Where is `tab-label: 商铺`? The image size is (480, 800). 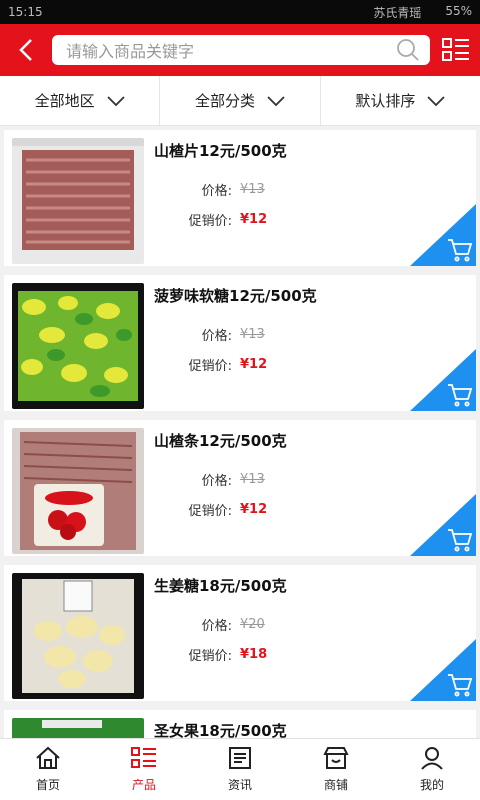
tab-label: 商铺 is located at coordinates (335, 785).